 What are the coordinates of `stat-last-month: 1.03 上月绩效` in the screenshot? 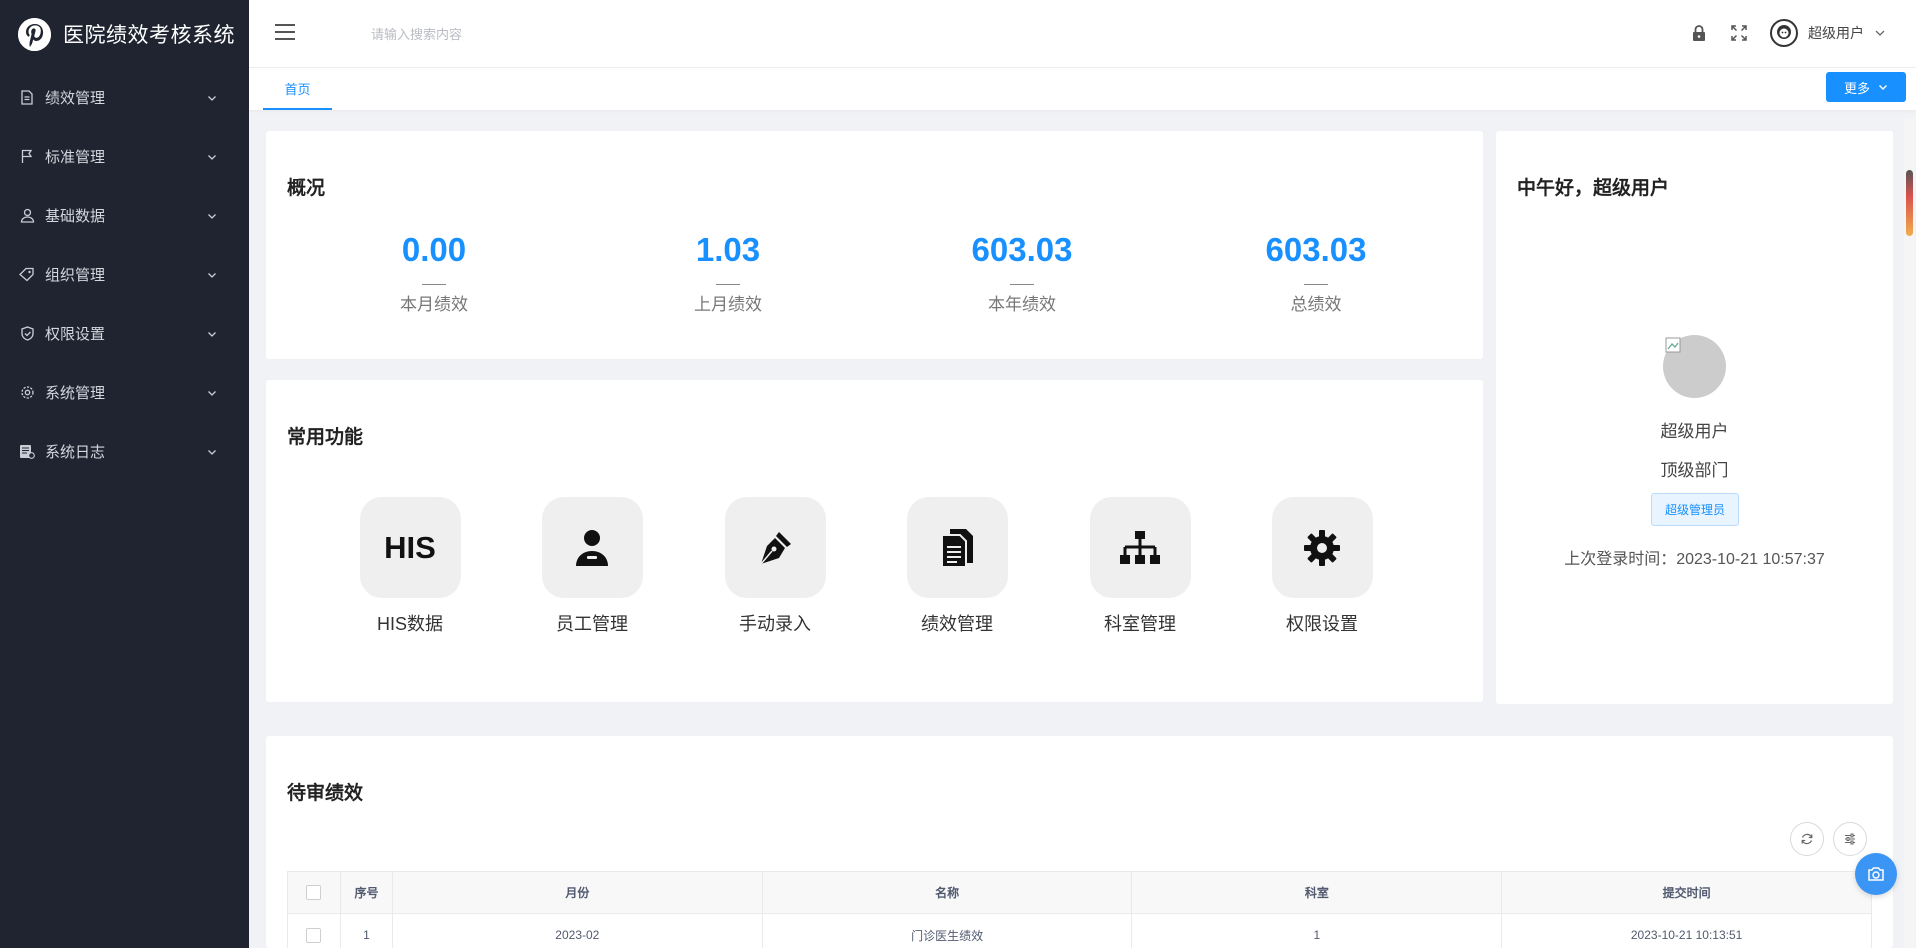 It's located at (728, 274).